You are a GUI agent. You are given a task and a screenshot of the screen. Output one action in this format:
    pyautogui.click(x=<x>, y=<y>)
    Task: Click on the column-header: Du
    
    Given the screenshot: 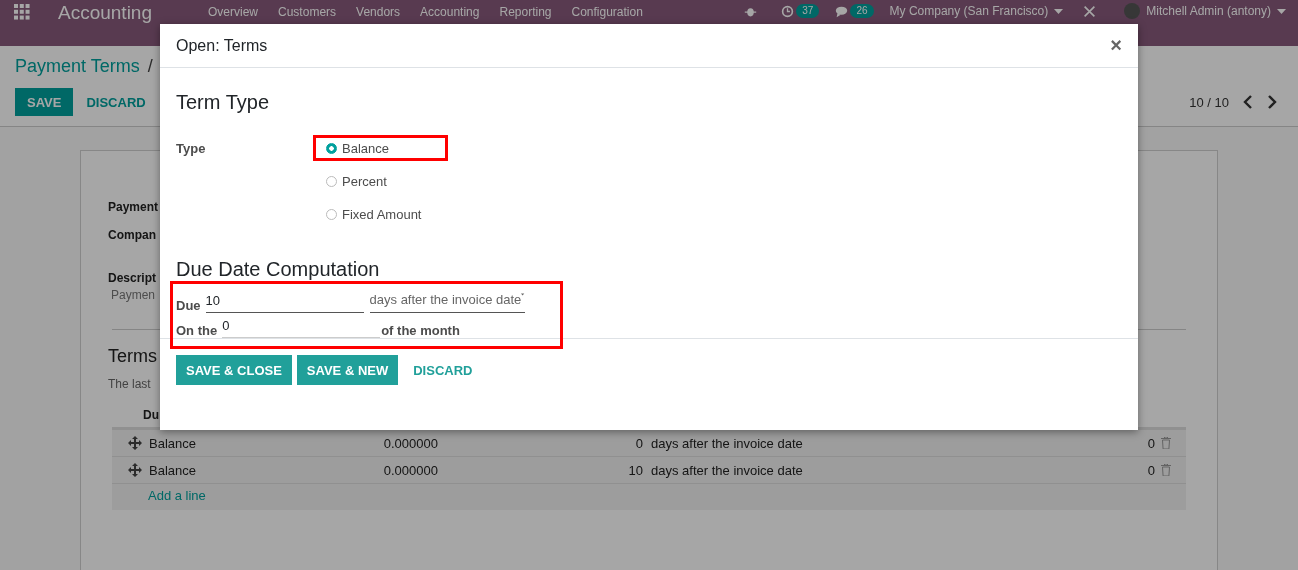 What is the action you would take?
    pyautogui.click(x=151, y=415)
    